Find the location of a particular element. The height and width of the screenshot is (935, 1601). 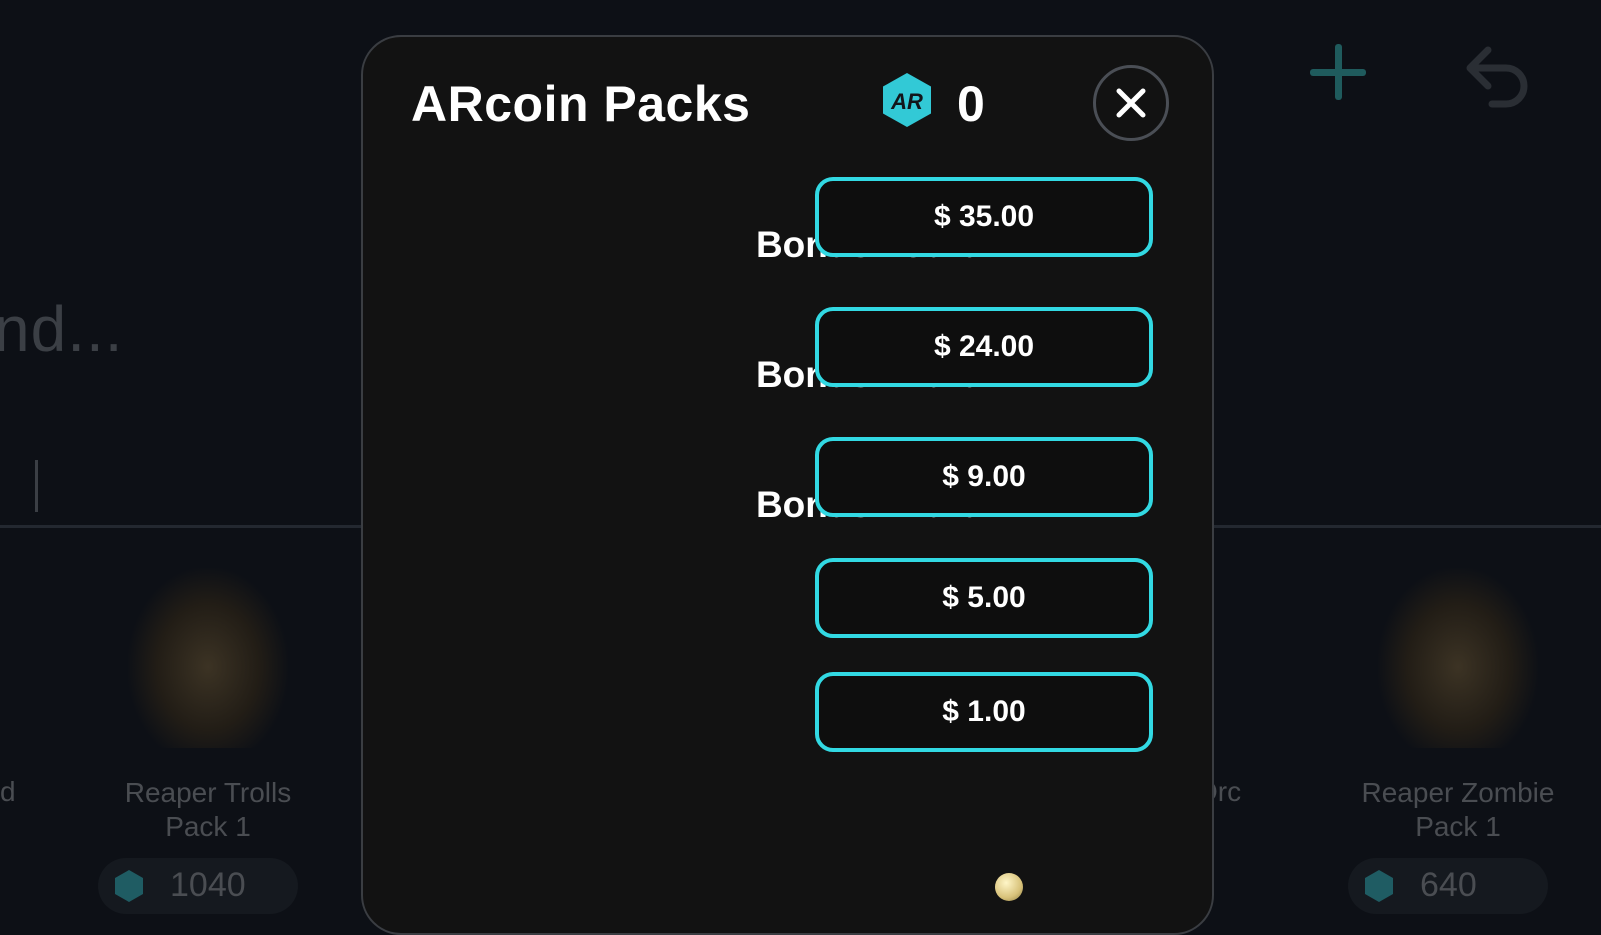

product-card: Reaper Trolls Pack 1 1040 is located at coordinates (208, 721).